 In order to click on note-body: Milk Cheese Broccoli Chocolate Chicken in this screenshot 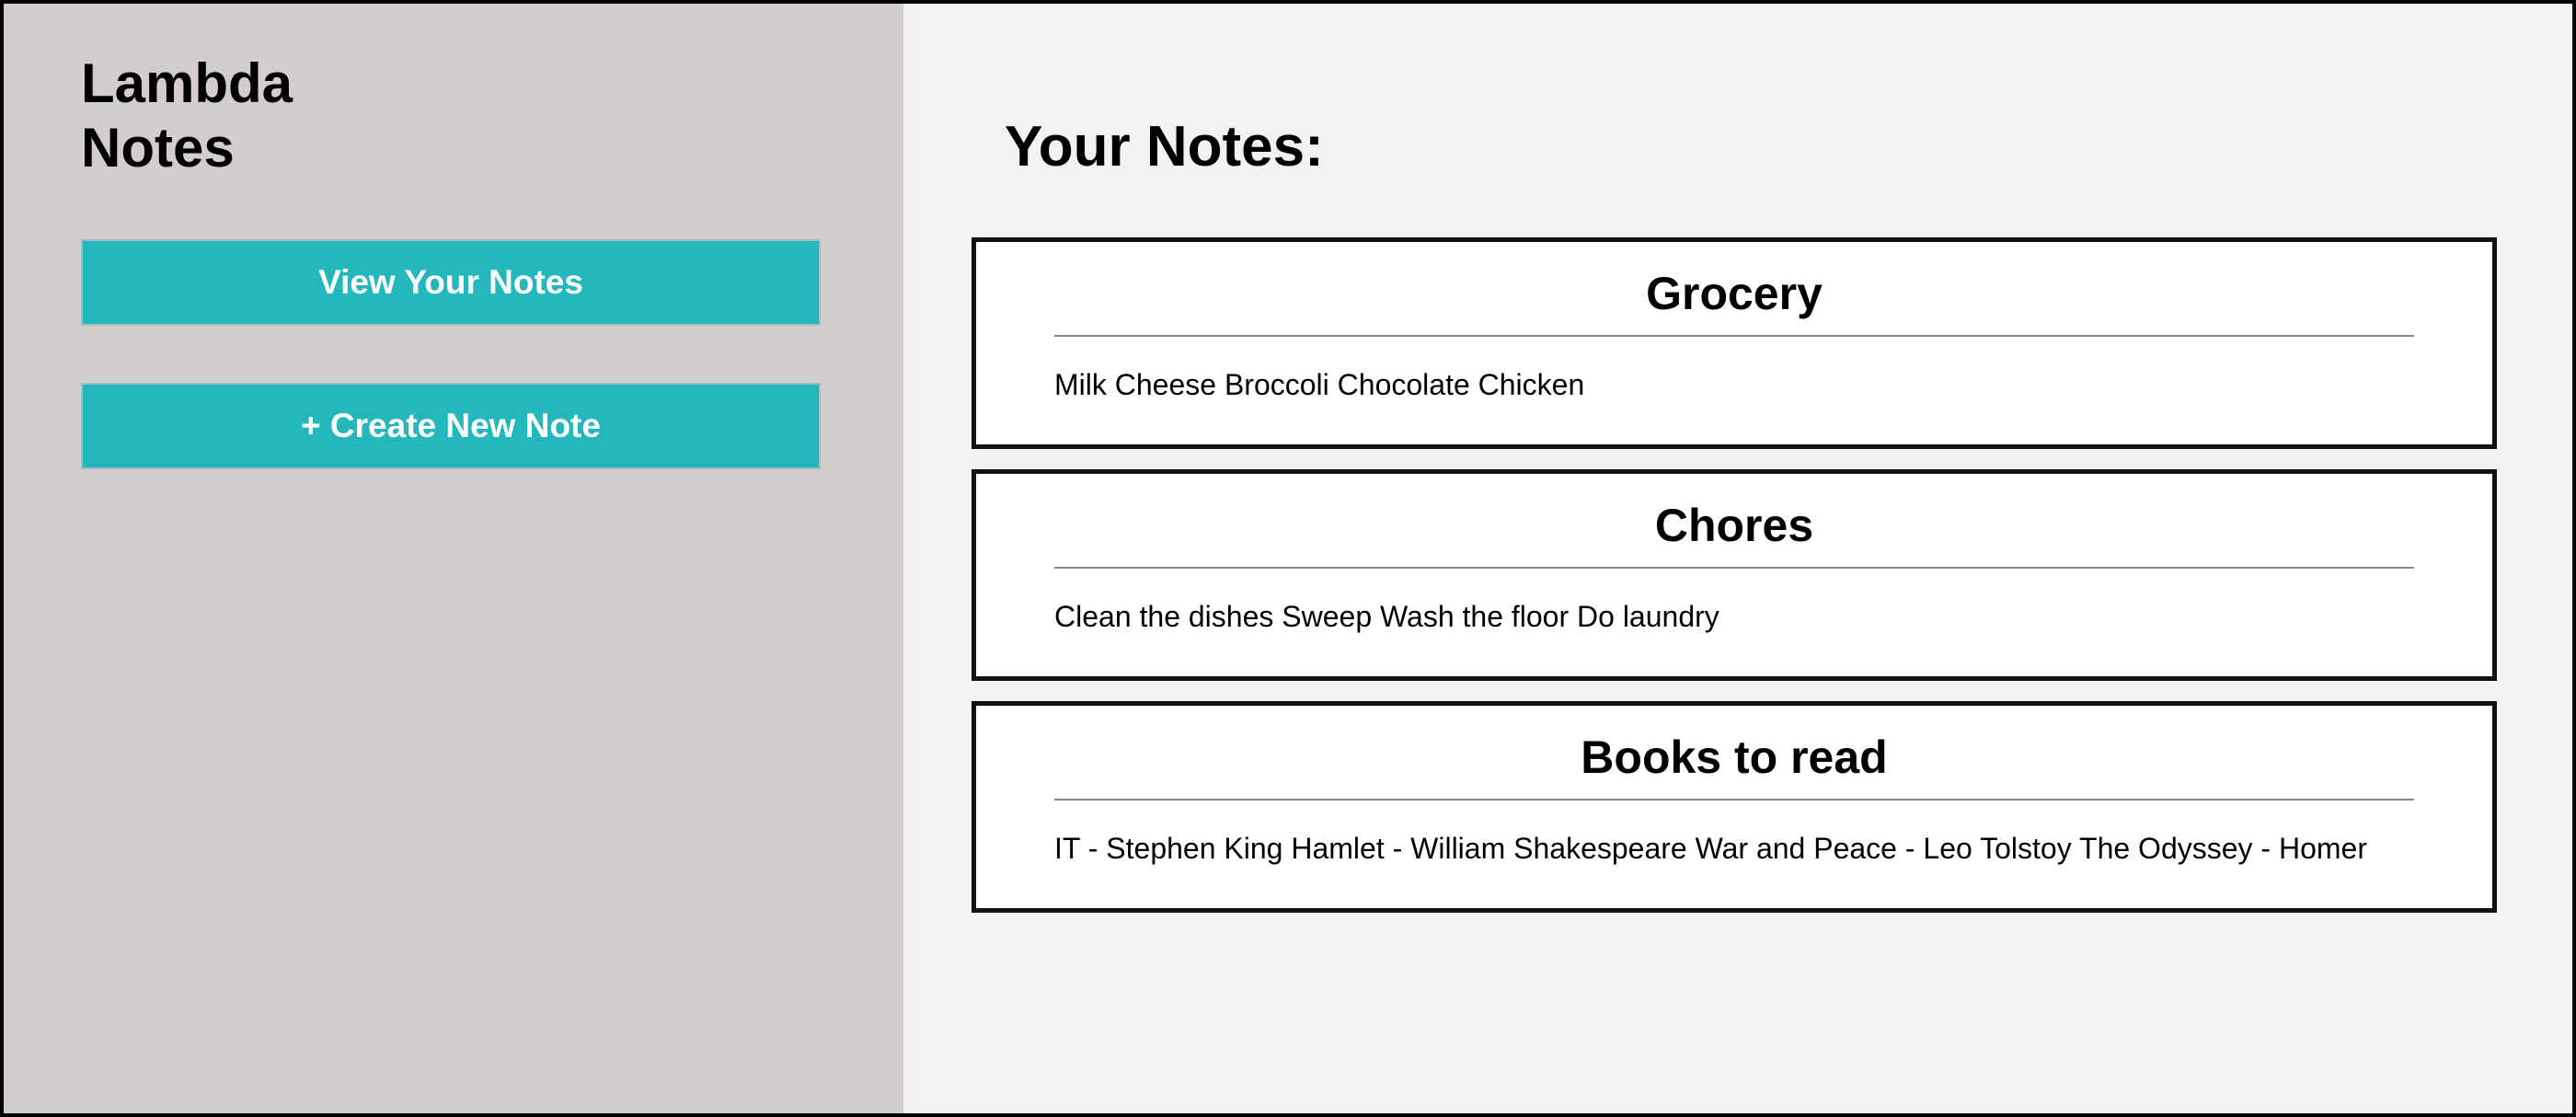, I will do `click(1319, 384)`.